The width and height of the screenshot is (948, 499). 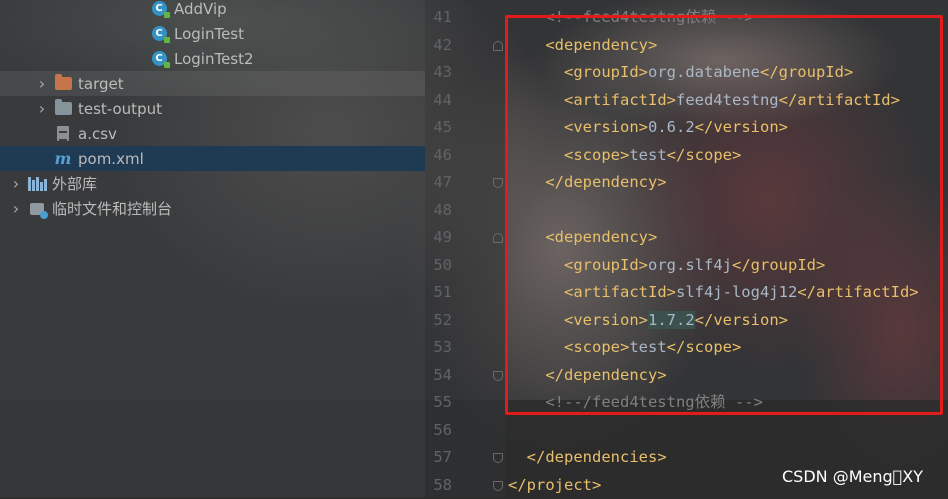 I want to click on tree-item: C LoginTest2, so click(x=212, y=58).